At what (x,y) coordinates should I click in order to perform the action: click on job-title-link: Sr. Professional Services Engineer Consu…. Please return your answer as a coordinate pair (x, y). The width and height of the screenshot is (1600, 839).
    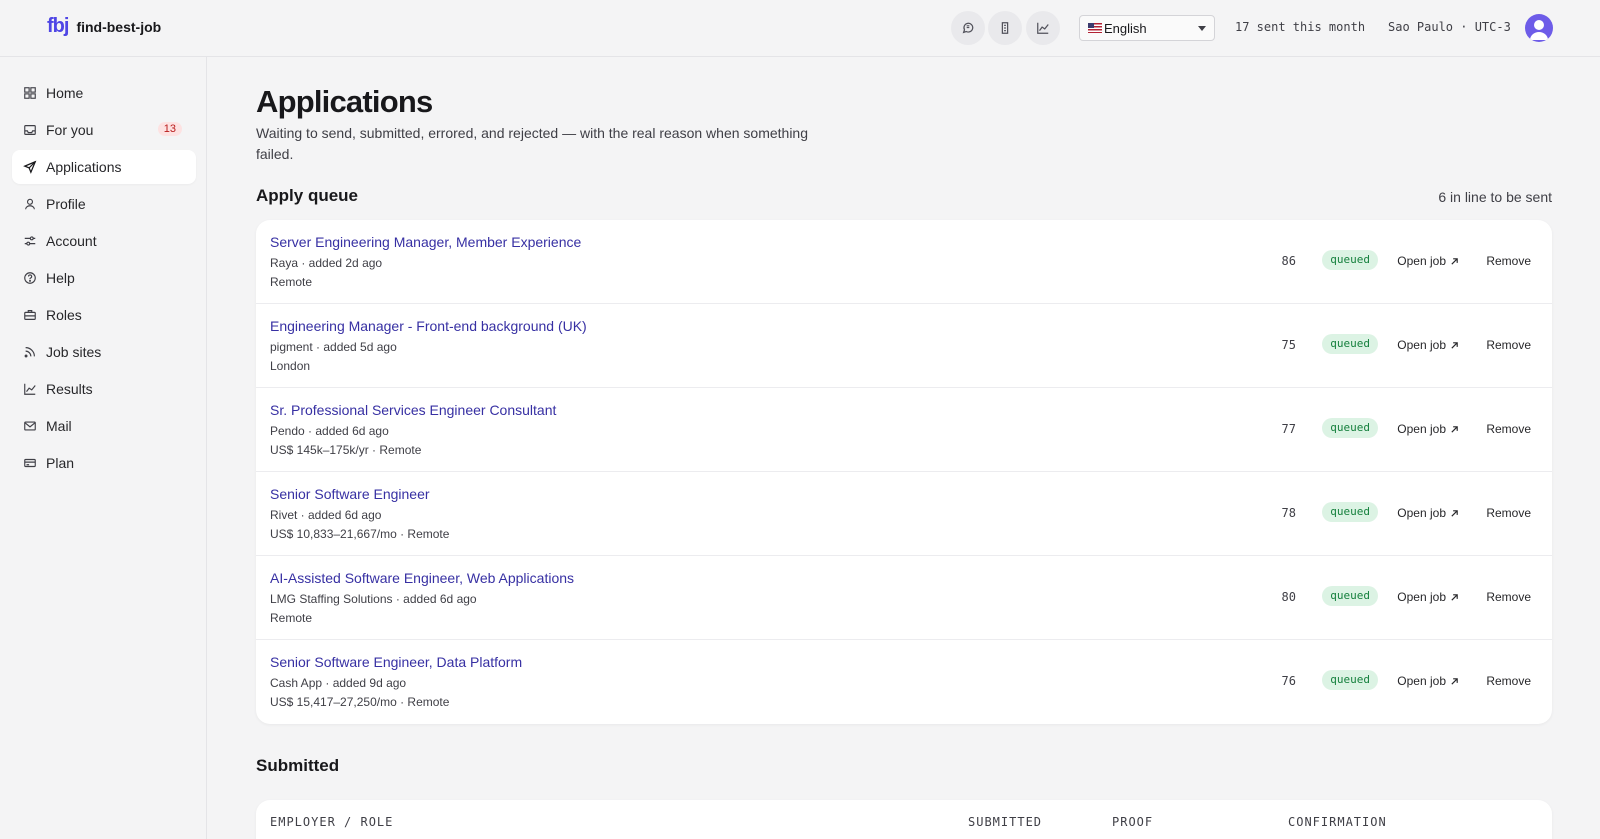
    Looking at the image, I should click on (413, 410).